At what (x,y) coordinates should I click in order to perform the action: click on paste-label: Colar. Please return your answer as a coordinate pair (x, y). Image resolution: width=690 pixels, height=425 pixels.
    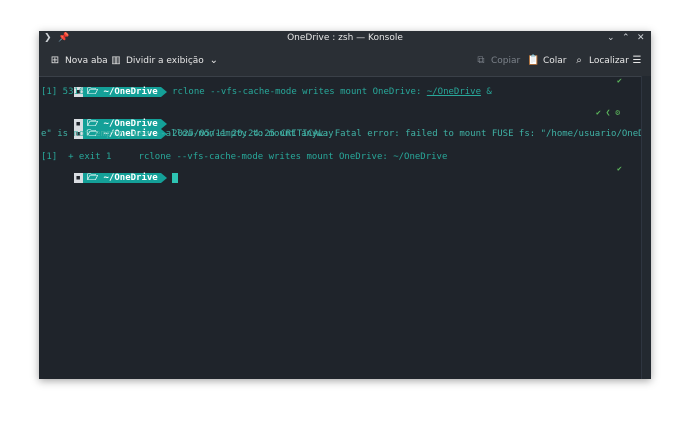
    Looking at the image, I should click on (555, 60).